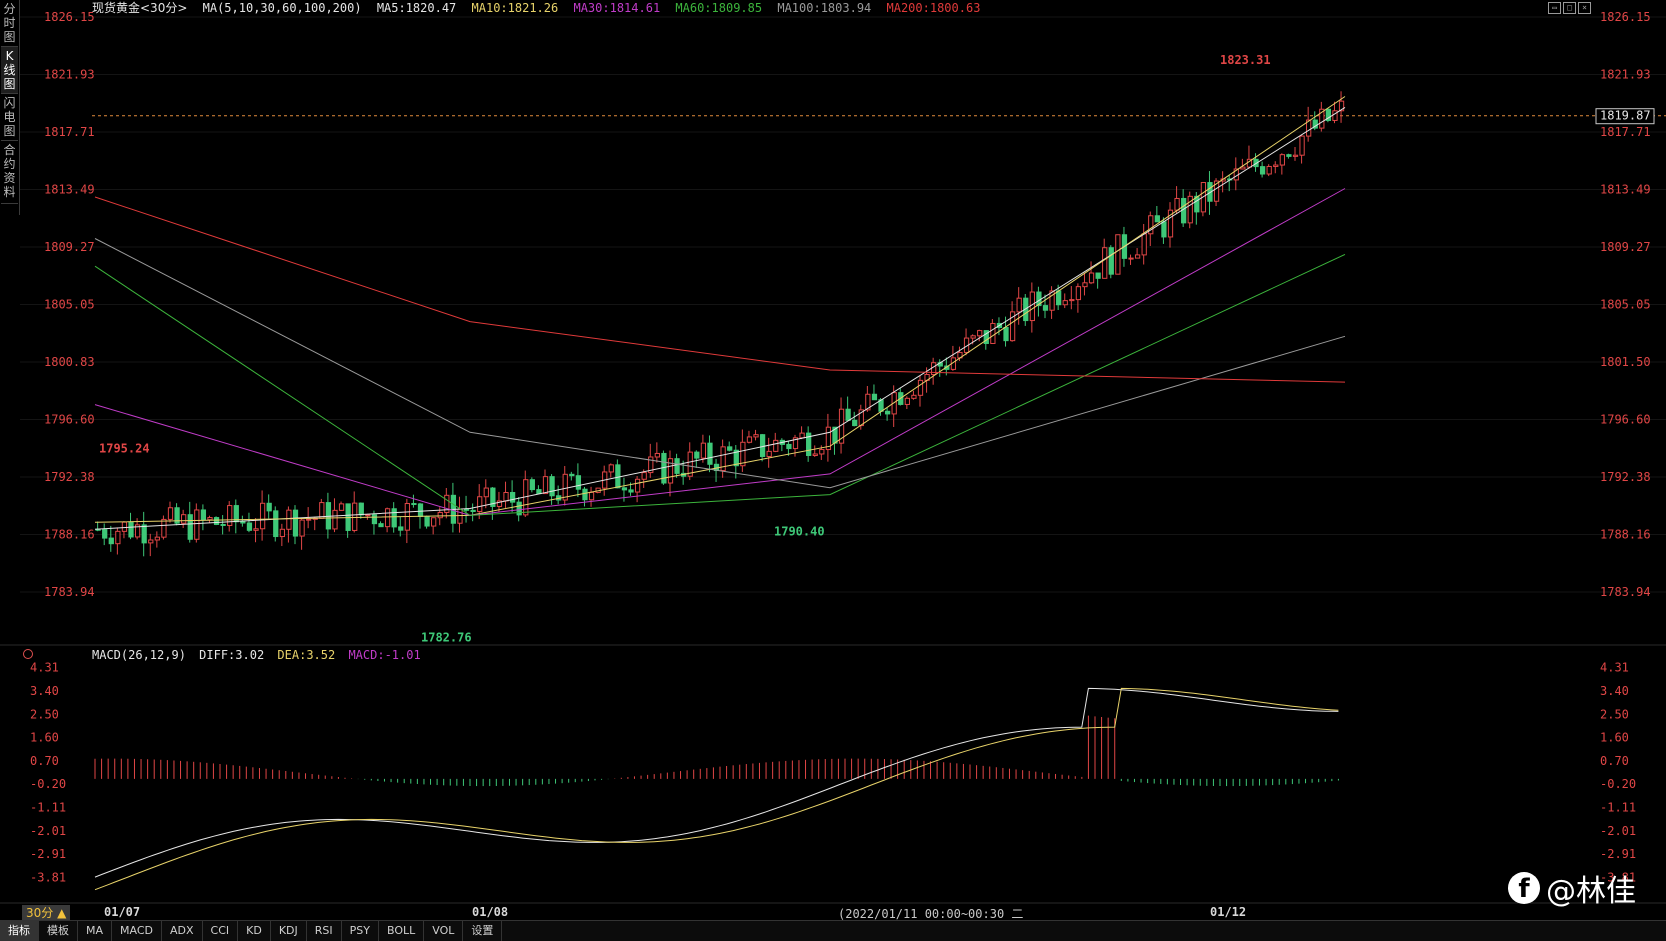  What do you see at coordinates (124, 449) in the screenshot?
I see `price-annotation: 1795.24` at bounding box center [124, 449].